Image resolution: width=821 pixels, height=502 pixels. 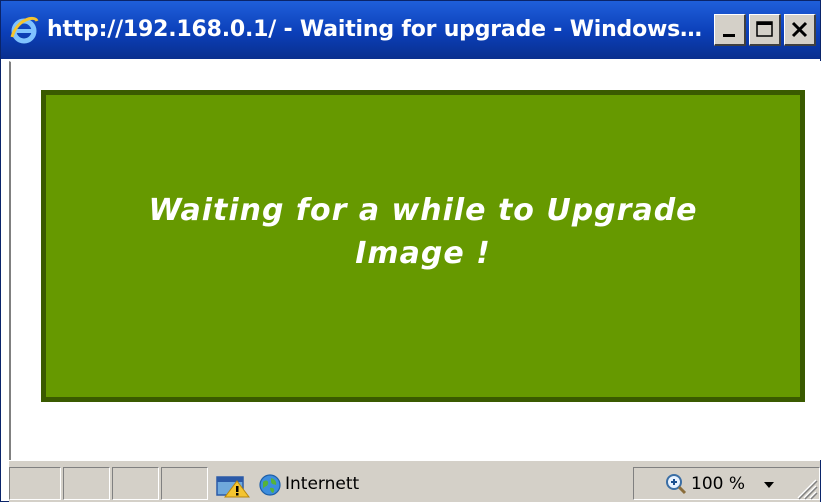 What do you see at coordinates (676, 484) in the screenshot?
I see `zoom-icon` at bounding box center [676, 484].